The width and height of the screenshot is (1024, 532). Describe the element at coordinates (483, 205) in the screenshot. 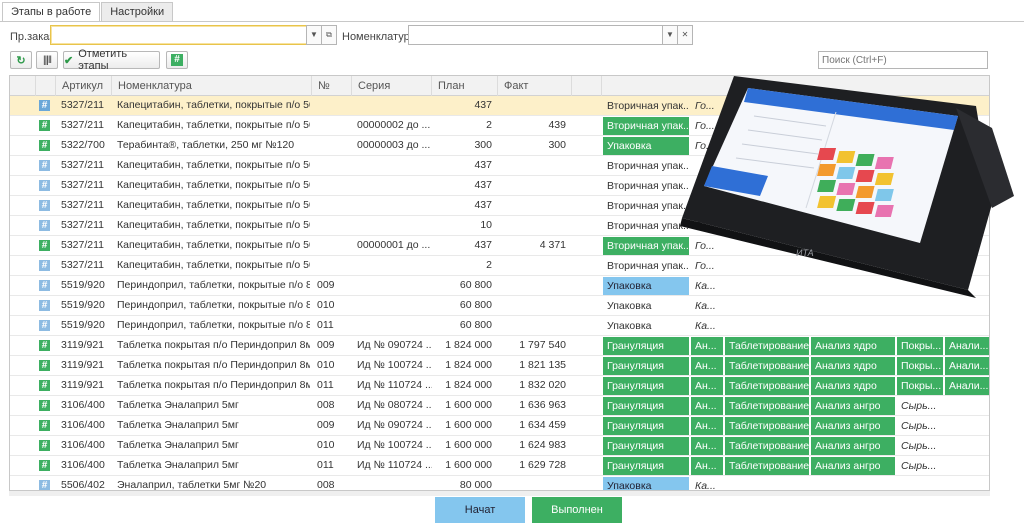

I see `cell-plan: 437` at that location.